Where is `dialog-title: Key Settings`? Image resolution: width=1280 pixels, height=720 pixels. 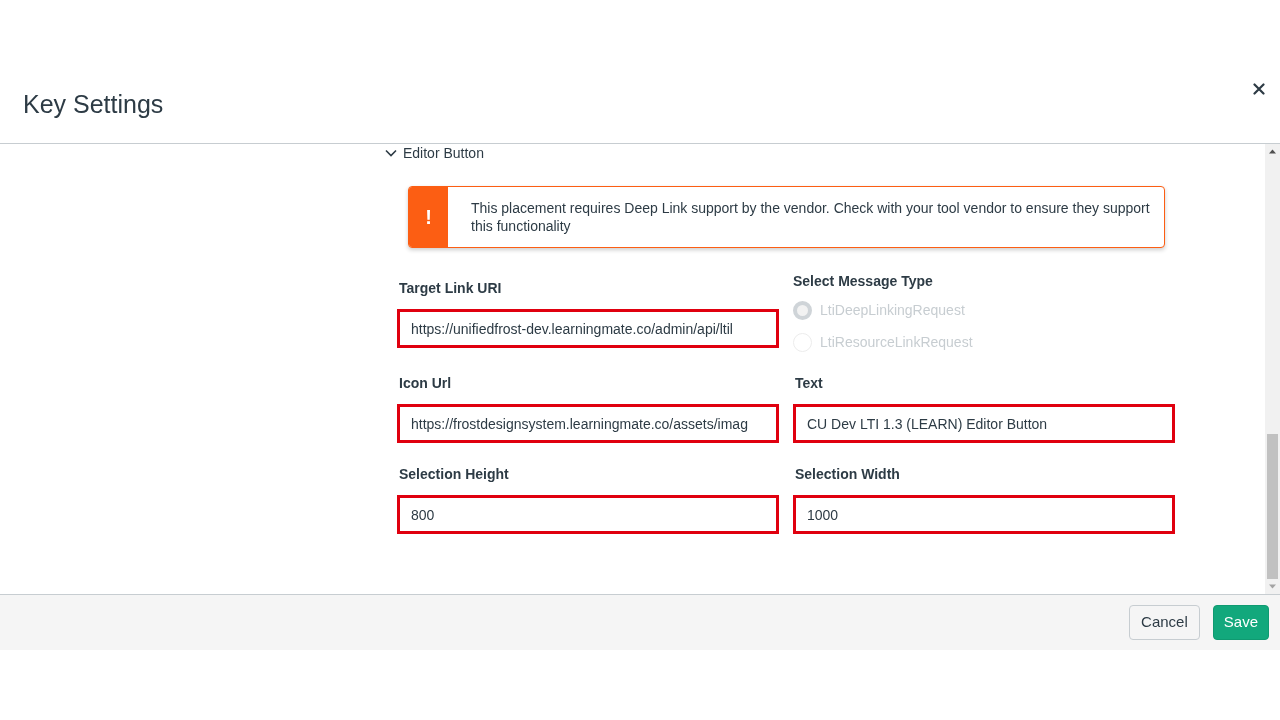 dialog-title: Key Settings is located at coordinates (93, 104).